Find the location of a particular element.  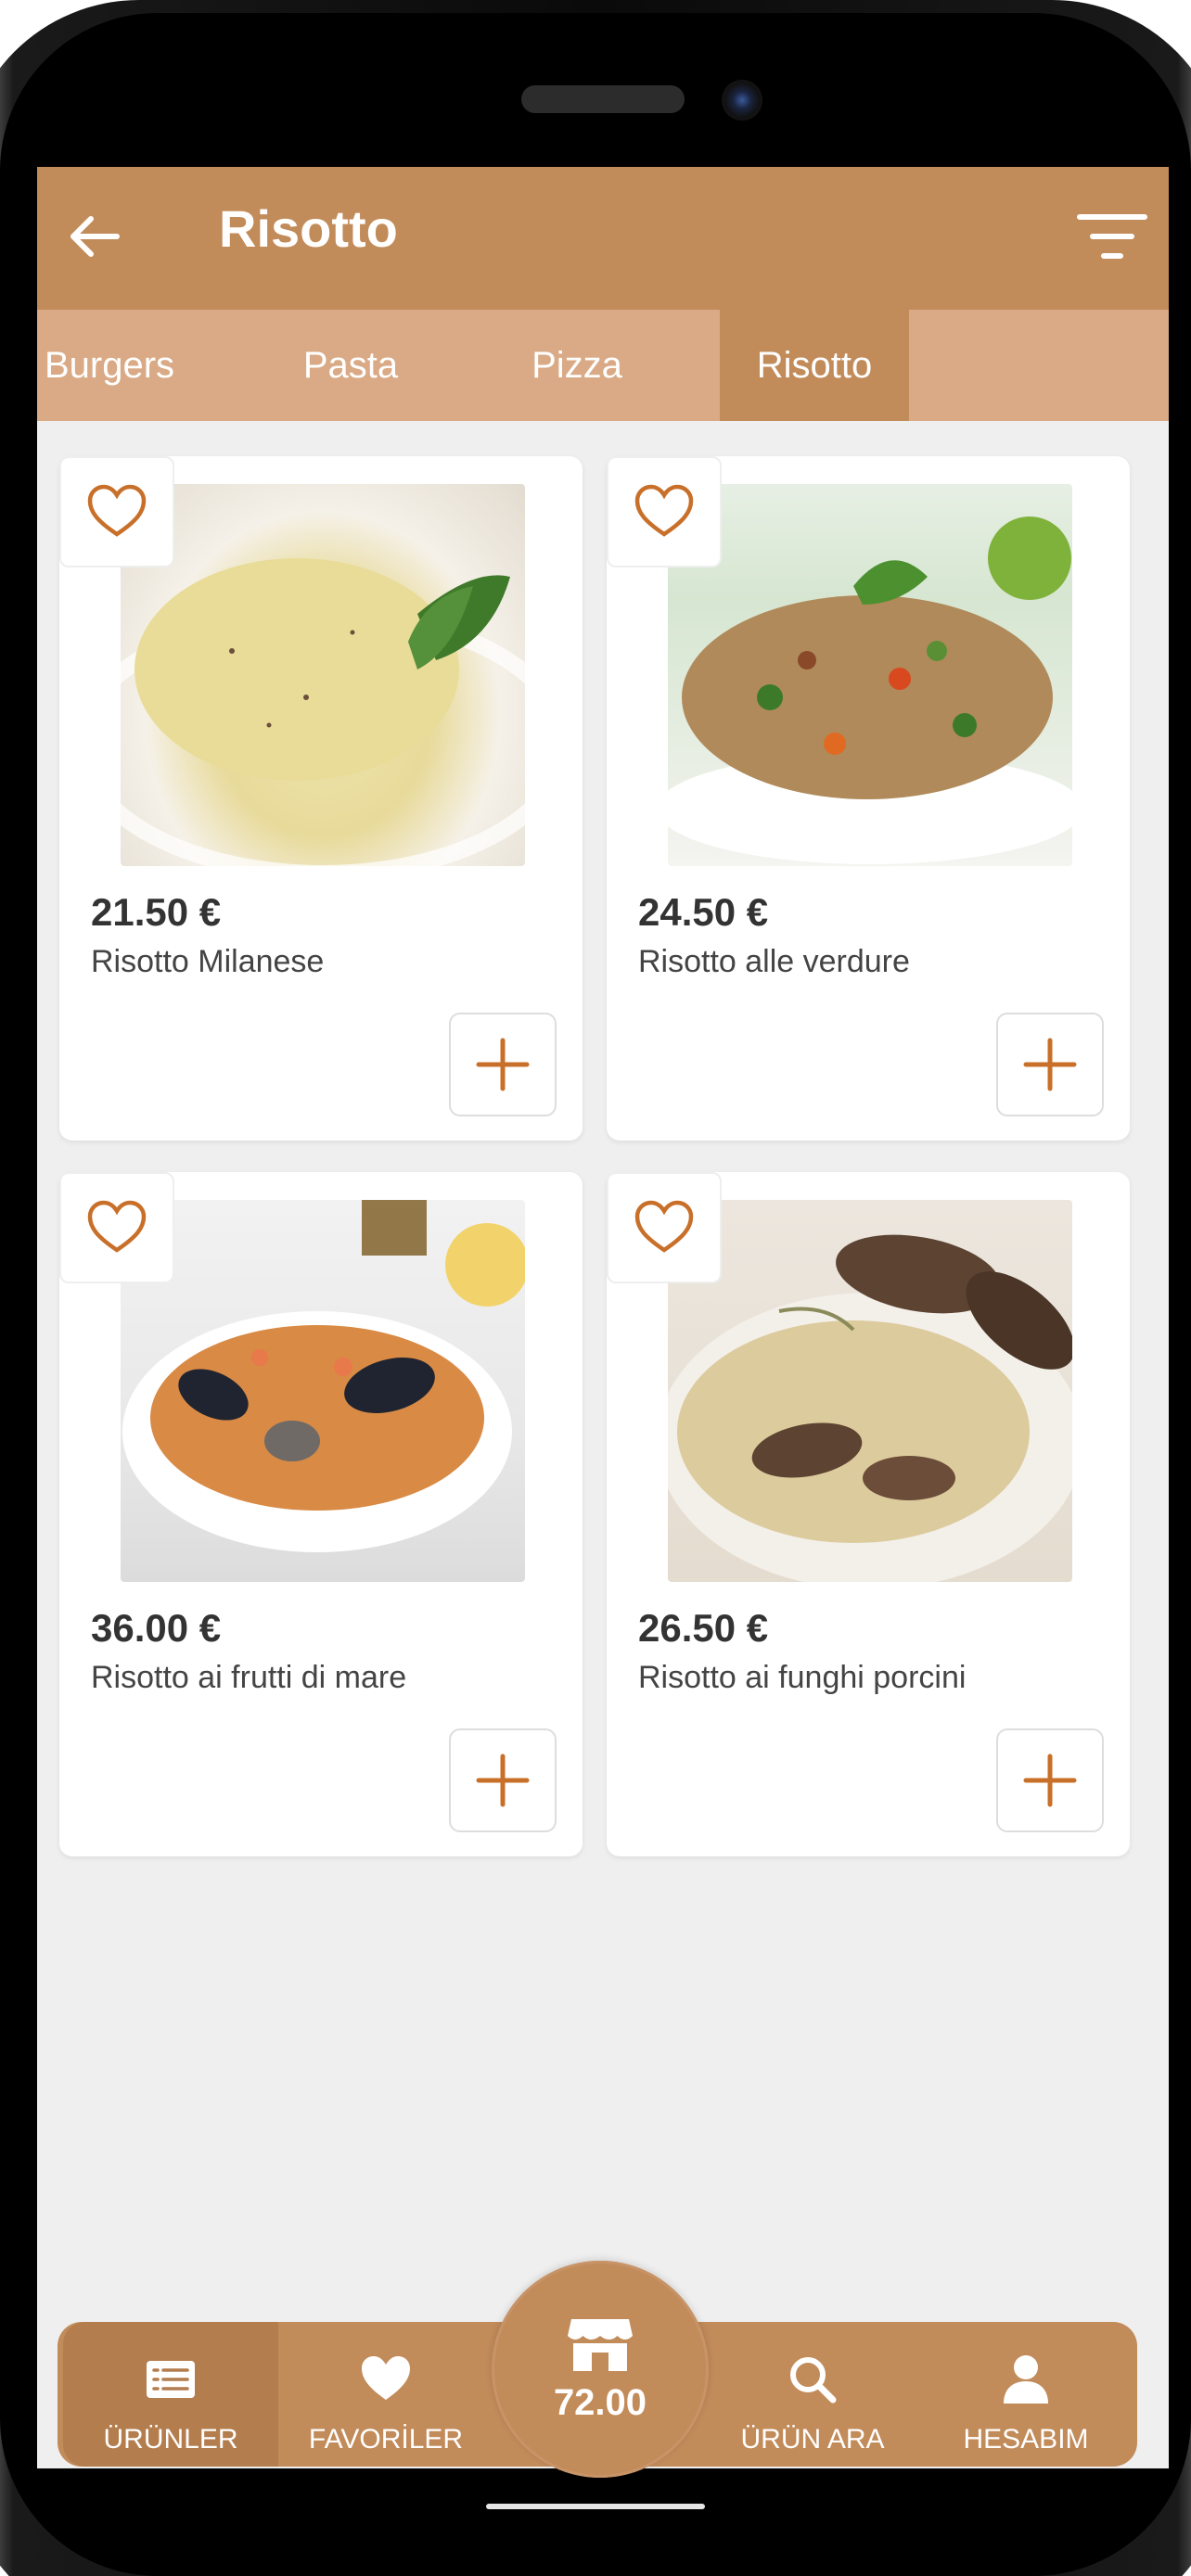

home-indicator is located at coordinates (595, 2506).